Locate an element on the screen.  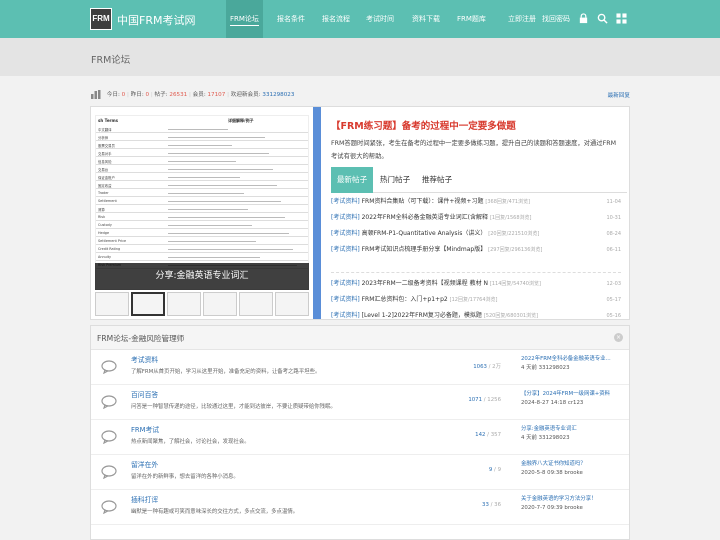
register-link: 立即注册 is located at coordinates (522, 19).